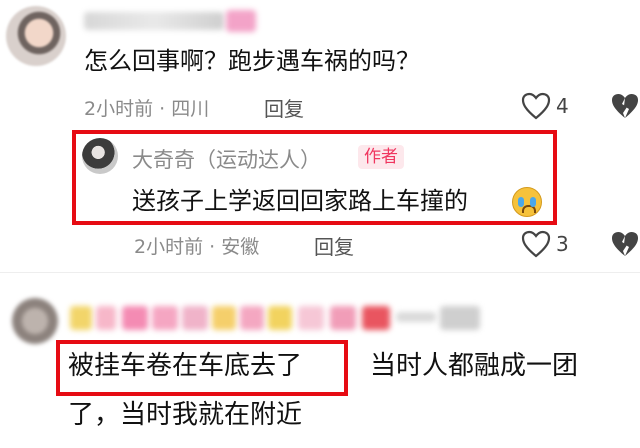  Describe the element at coordinates (185, 415) in the screenshot. I see `comment-text-line2: 了，当时我就在附近` at that location.